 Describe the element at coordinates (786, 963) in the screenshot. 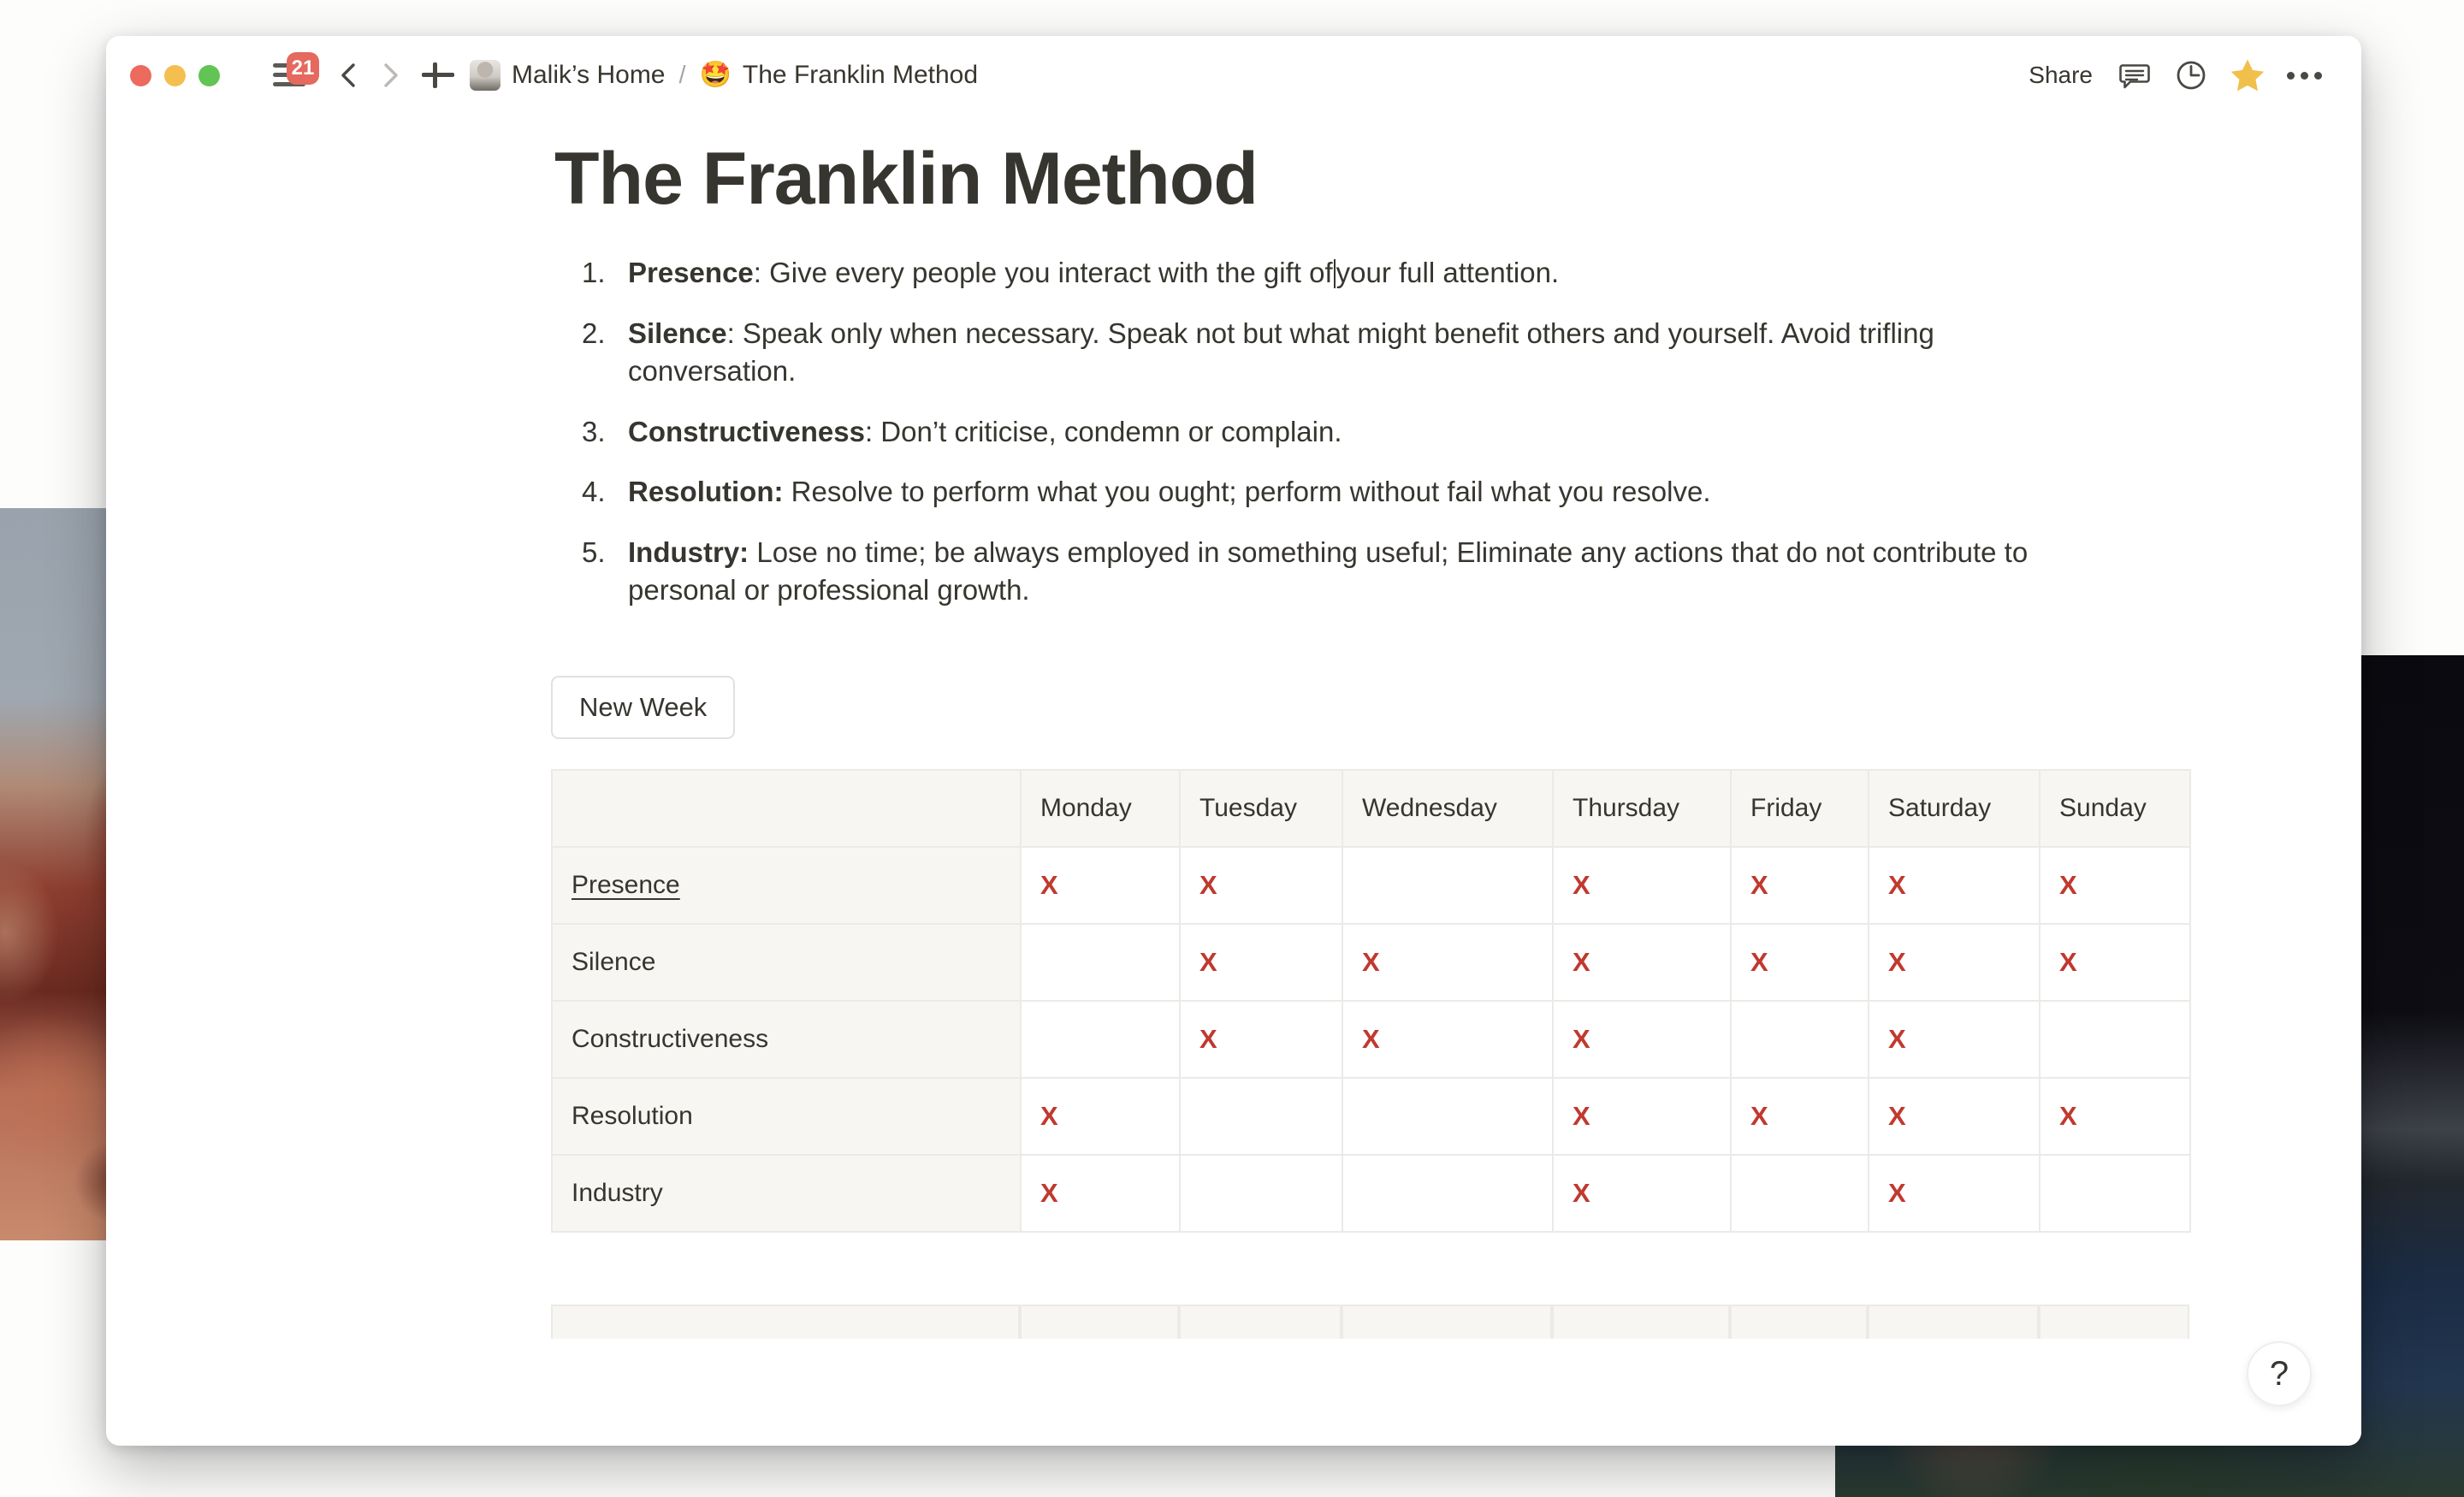

I see `table-row-label: Silence` at that location.